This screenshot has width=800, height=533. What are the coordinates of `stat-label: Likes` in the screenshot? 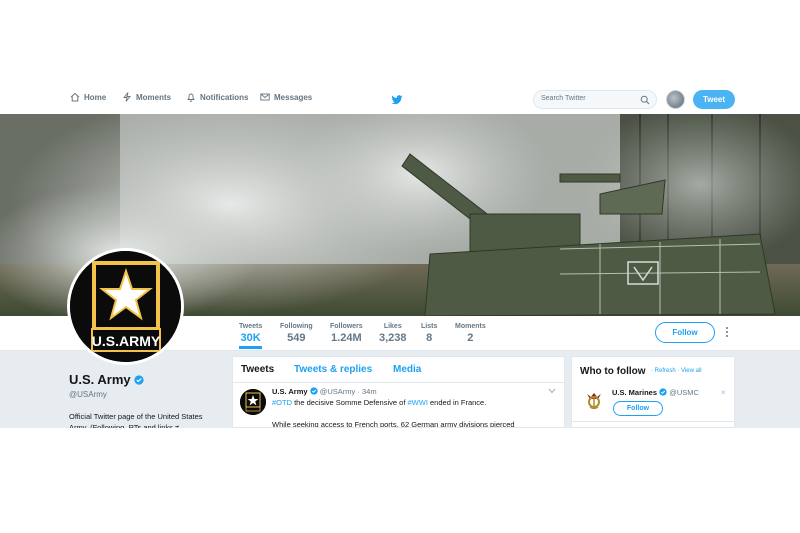 It's located at (392, 326).